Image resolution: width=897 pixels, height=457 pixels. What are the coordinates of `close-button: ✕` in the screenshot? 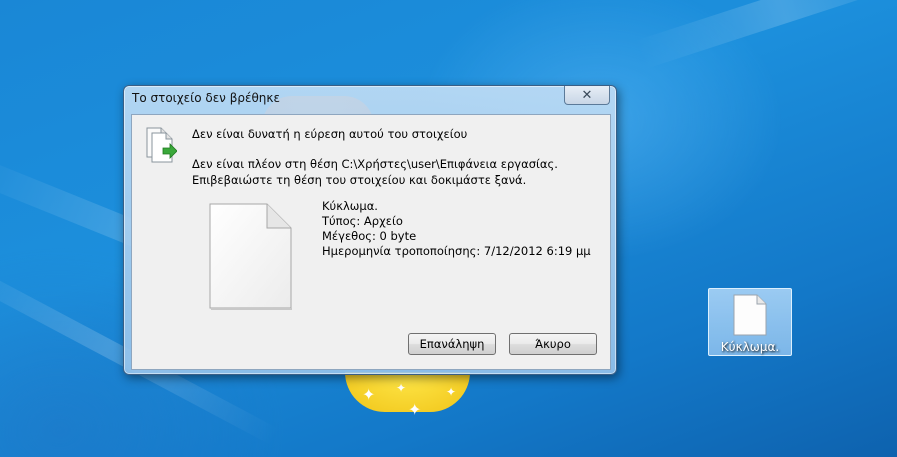 It's located at (587, 95).